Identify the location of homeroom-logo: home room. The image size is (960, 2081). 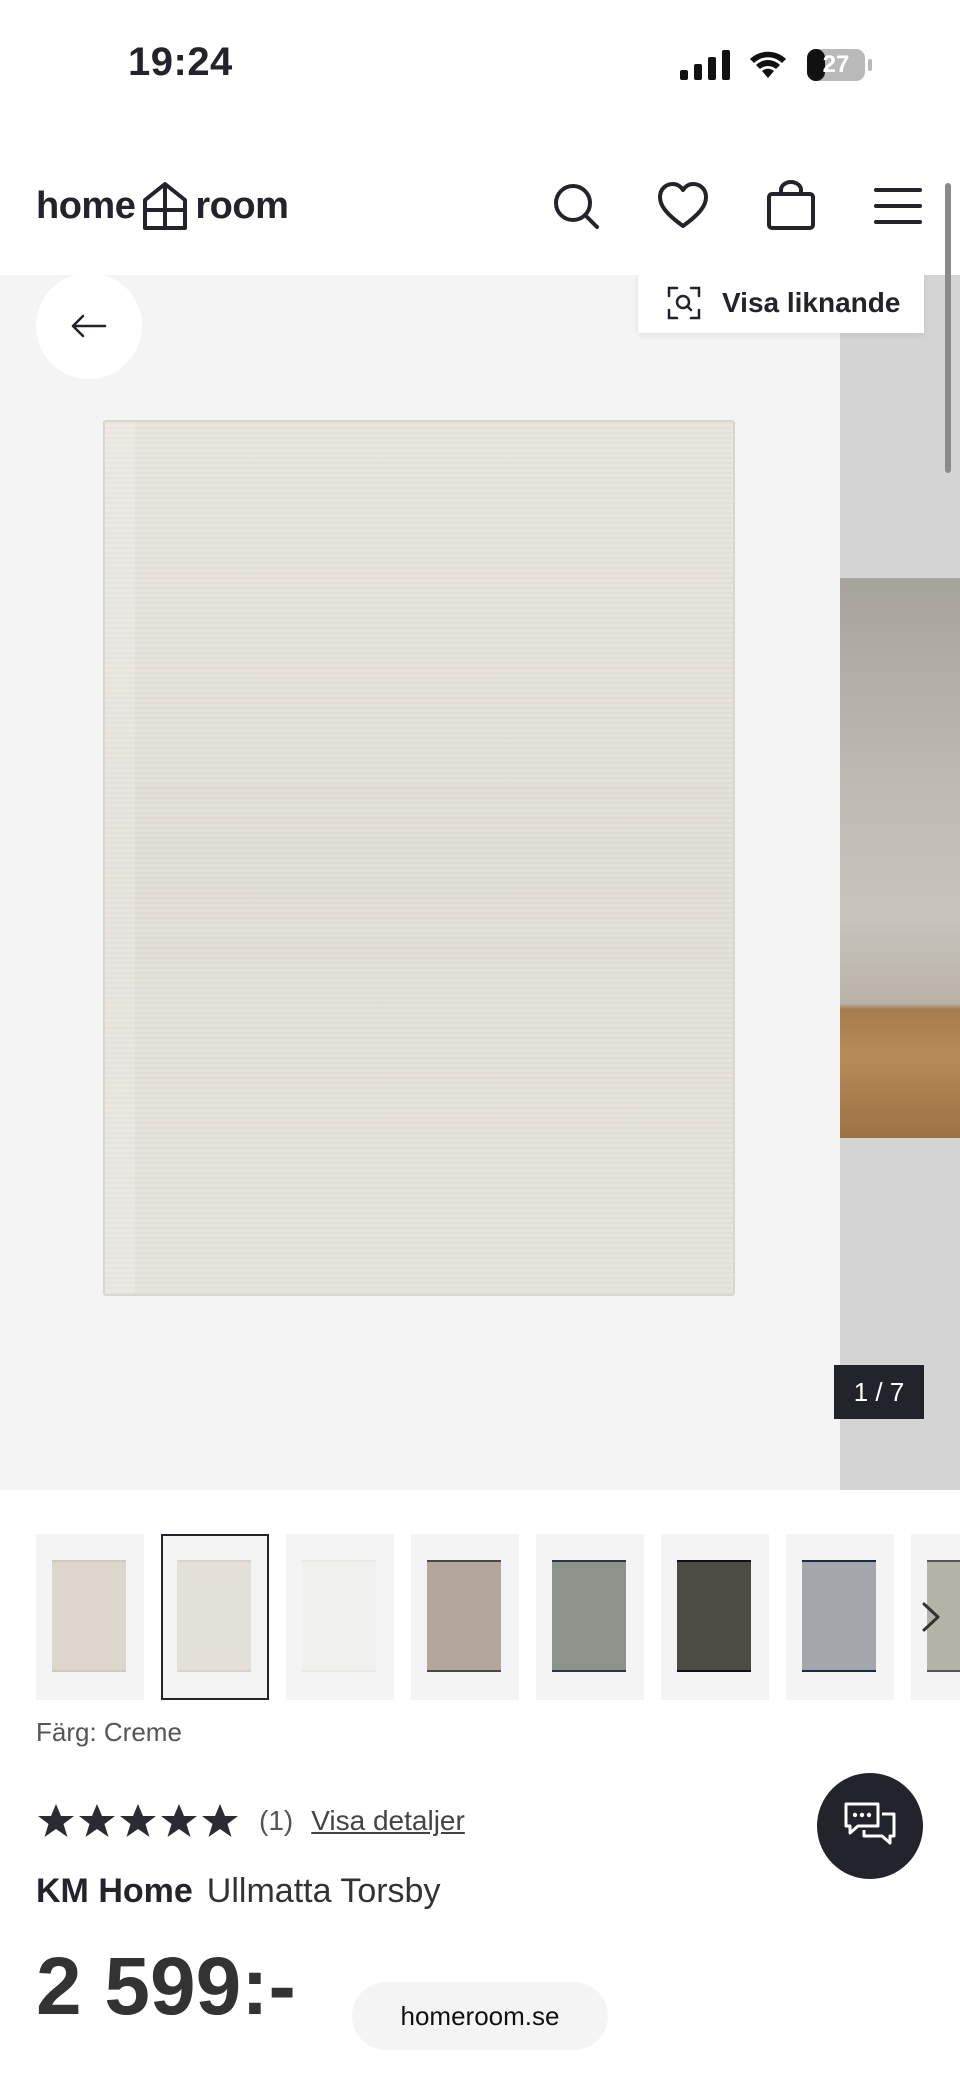
(162, 206).